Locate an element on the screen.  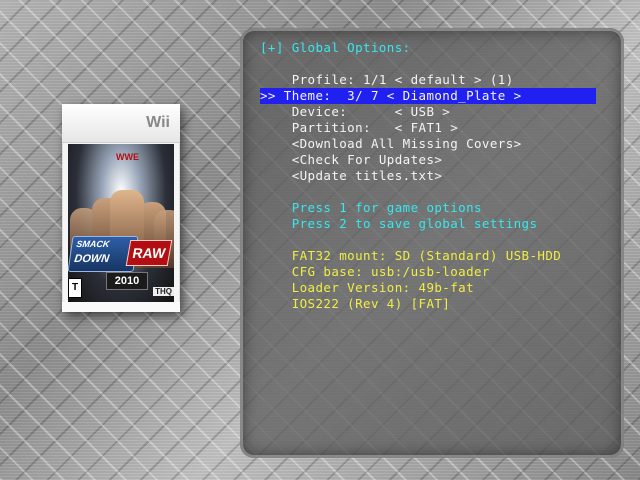
info-loader-version: Loader Version: 49b-fat is located at coordinates (367, 287).